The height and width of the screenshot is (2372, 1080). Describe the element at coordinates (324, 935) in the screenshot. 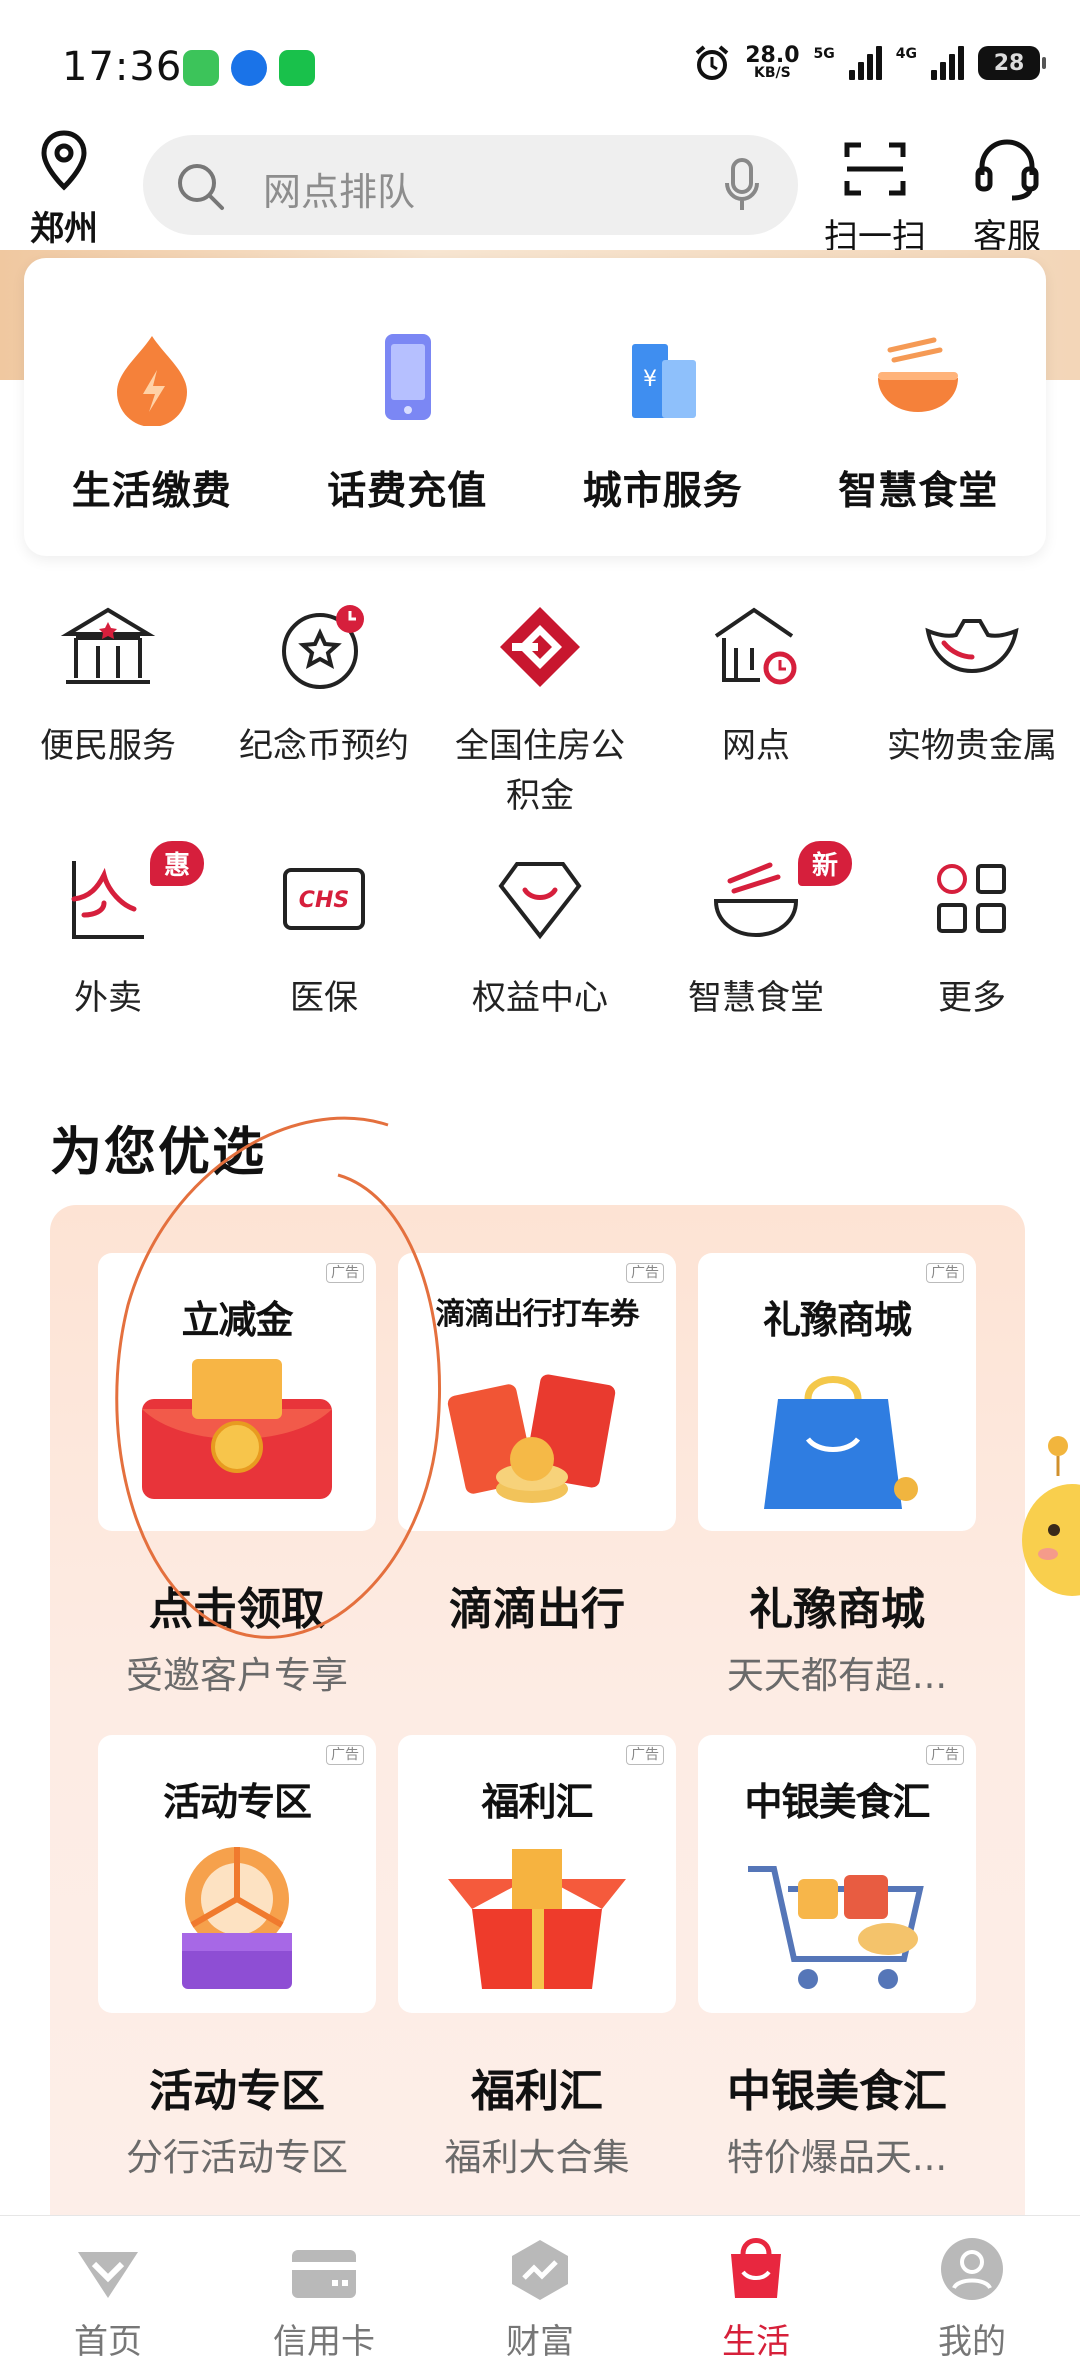

I see `grid-item-medical-insurance: CHS 医保` at that location.